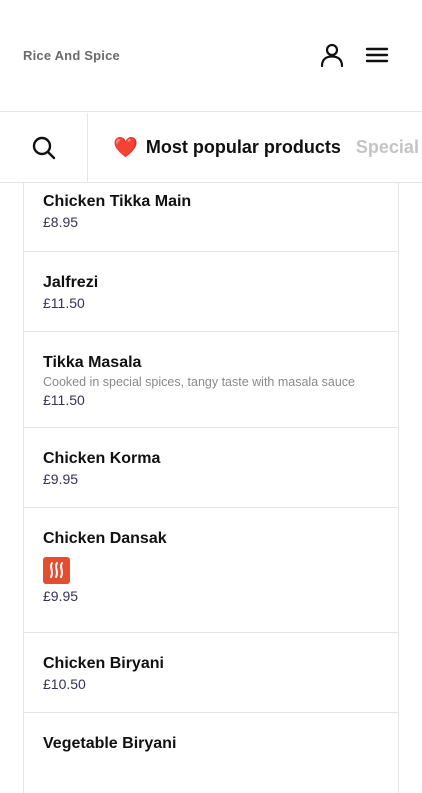 This screenshot has width=422, height=793. I want to click on tab-label: Special, so click(387, 147).